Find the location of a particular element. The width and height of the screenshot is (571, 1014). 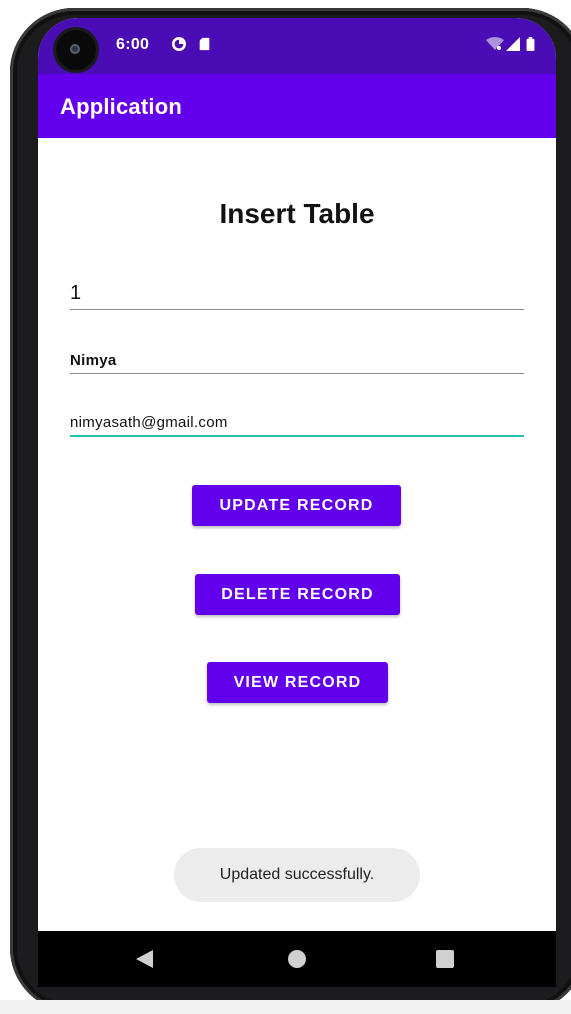

name-input is located at coordinates (297, 363).